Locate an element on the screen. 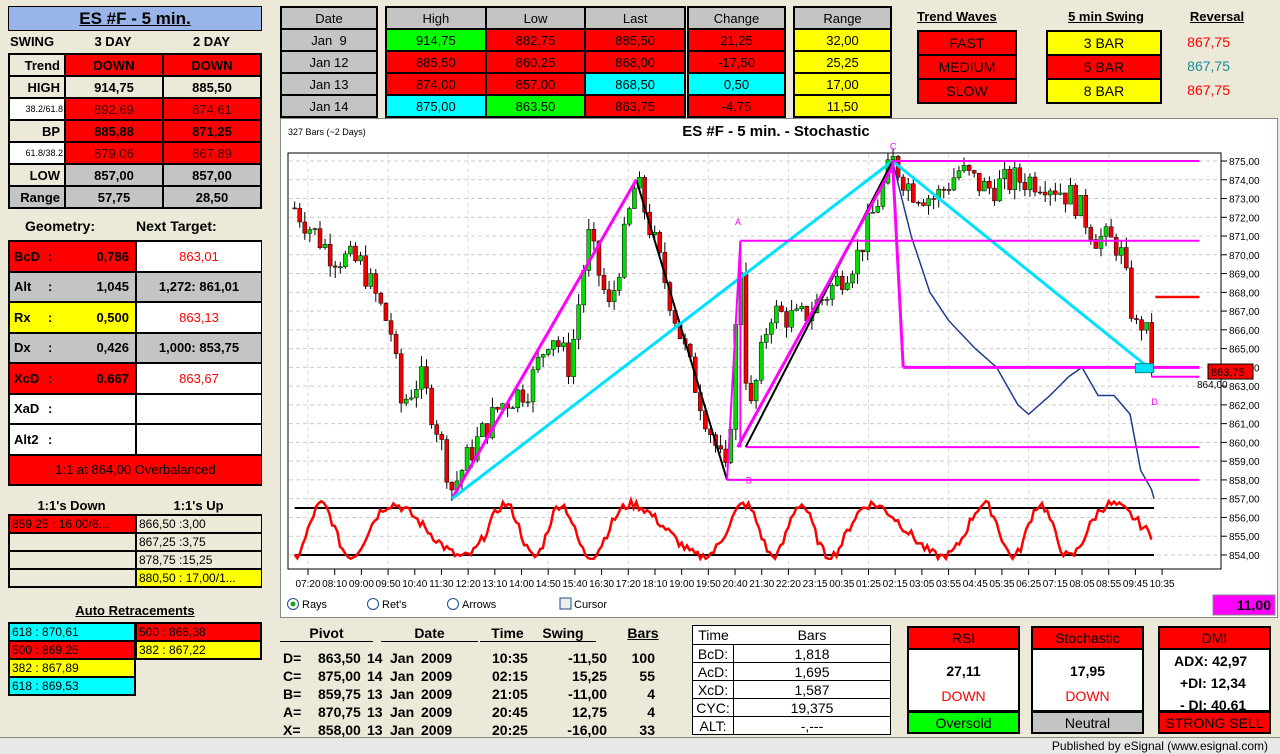 The width and height of the screenshot is (1280, 754). x-tick-label: 09:00 is located at coordinates (361, 584).